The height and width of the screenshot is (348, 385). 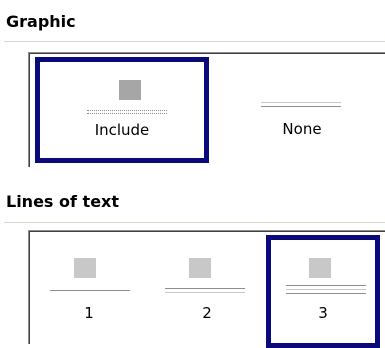 What do you see at coordinates (301, 110) in the screenshot?
I see `graphic-option-none: None` at bounding box center [301, 110].